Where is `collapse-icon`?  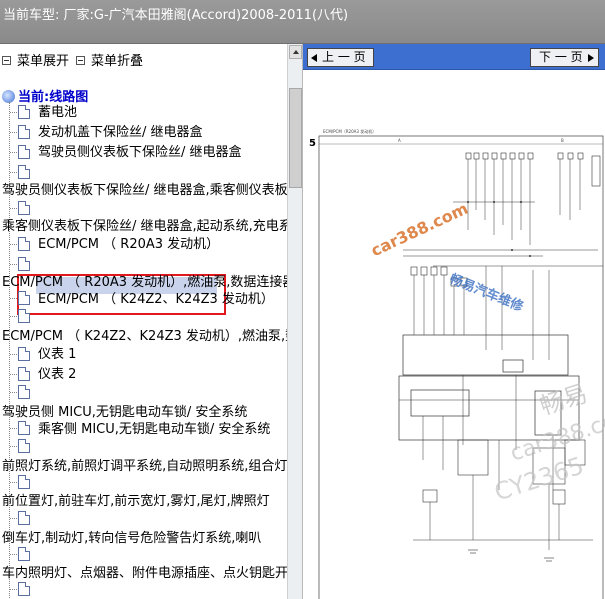 collapse-icon is located at coordinates (80, 60).